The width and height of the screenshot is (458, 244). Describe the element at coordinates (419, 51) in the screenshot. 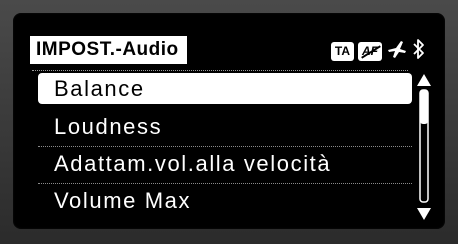

I see `bluetooth-icon` at that location.